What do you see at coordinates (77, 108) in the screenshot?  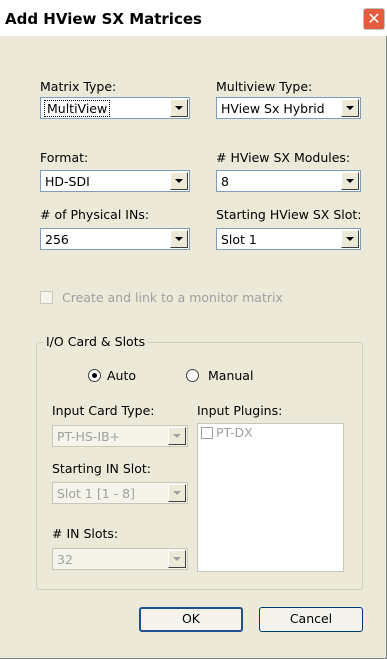 I see `matrix-type-value: MultiView` at bounding box center [77, 108].